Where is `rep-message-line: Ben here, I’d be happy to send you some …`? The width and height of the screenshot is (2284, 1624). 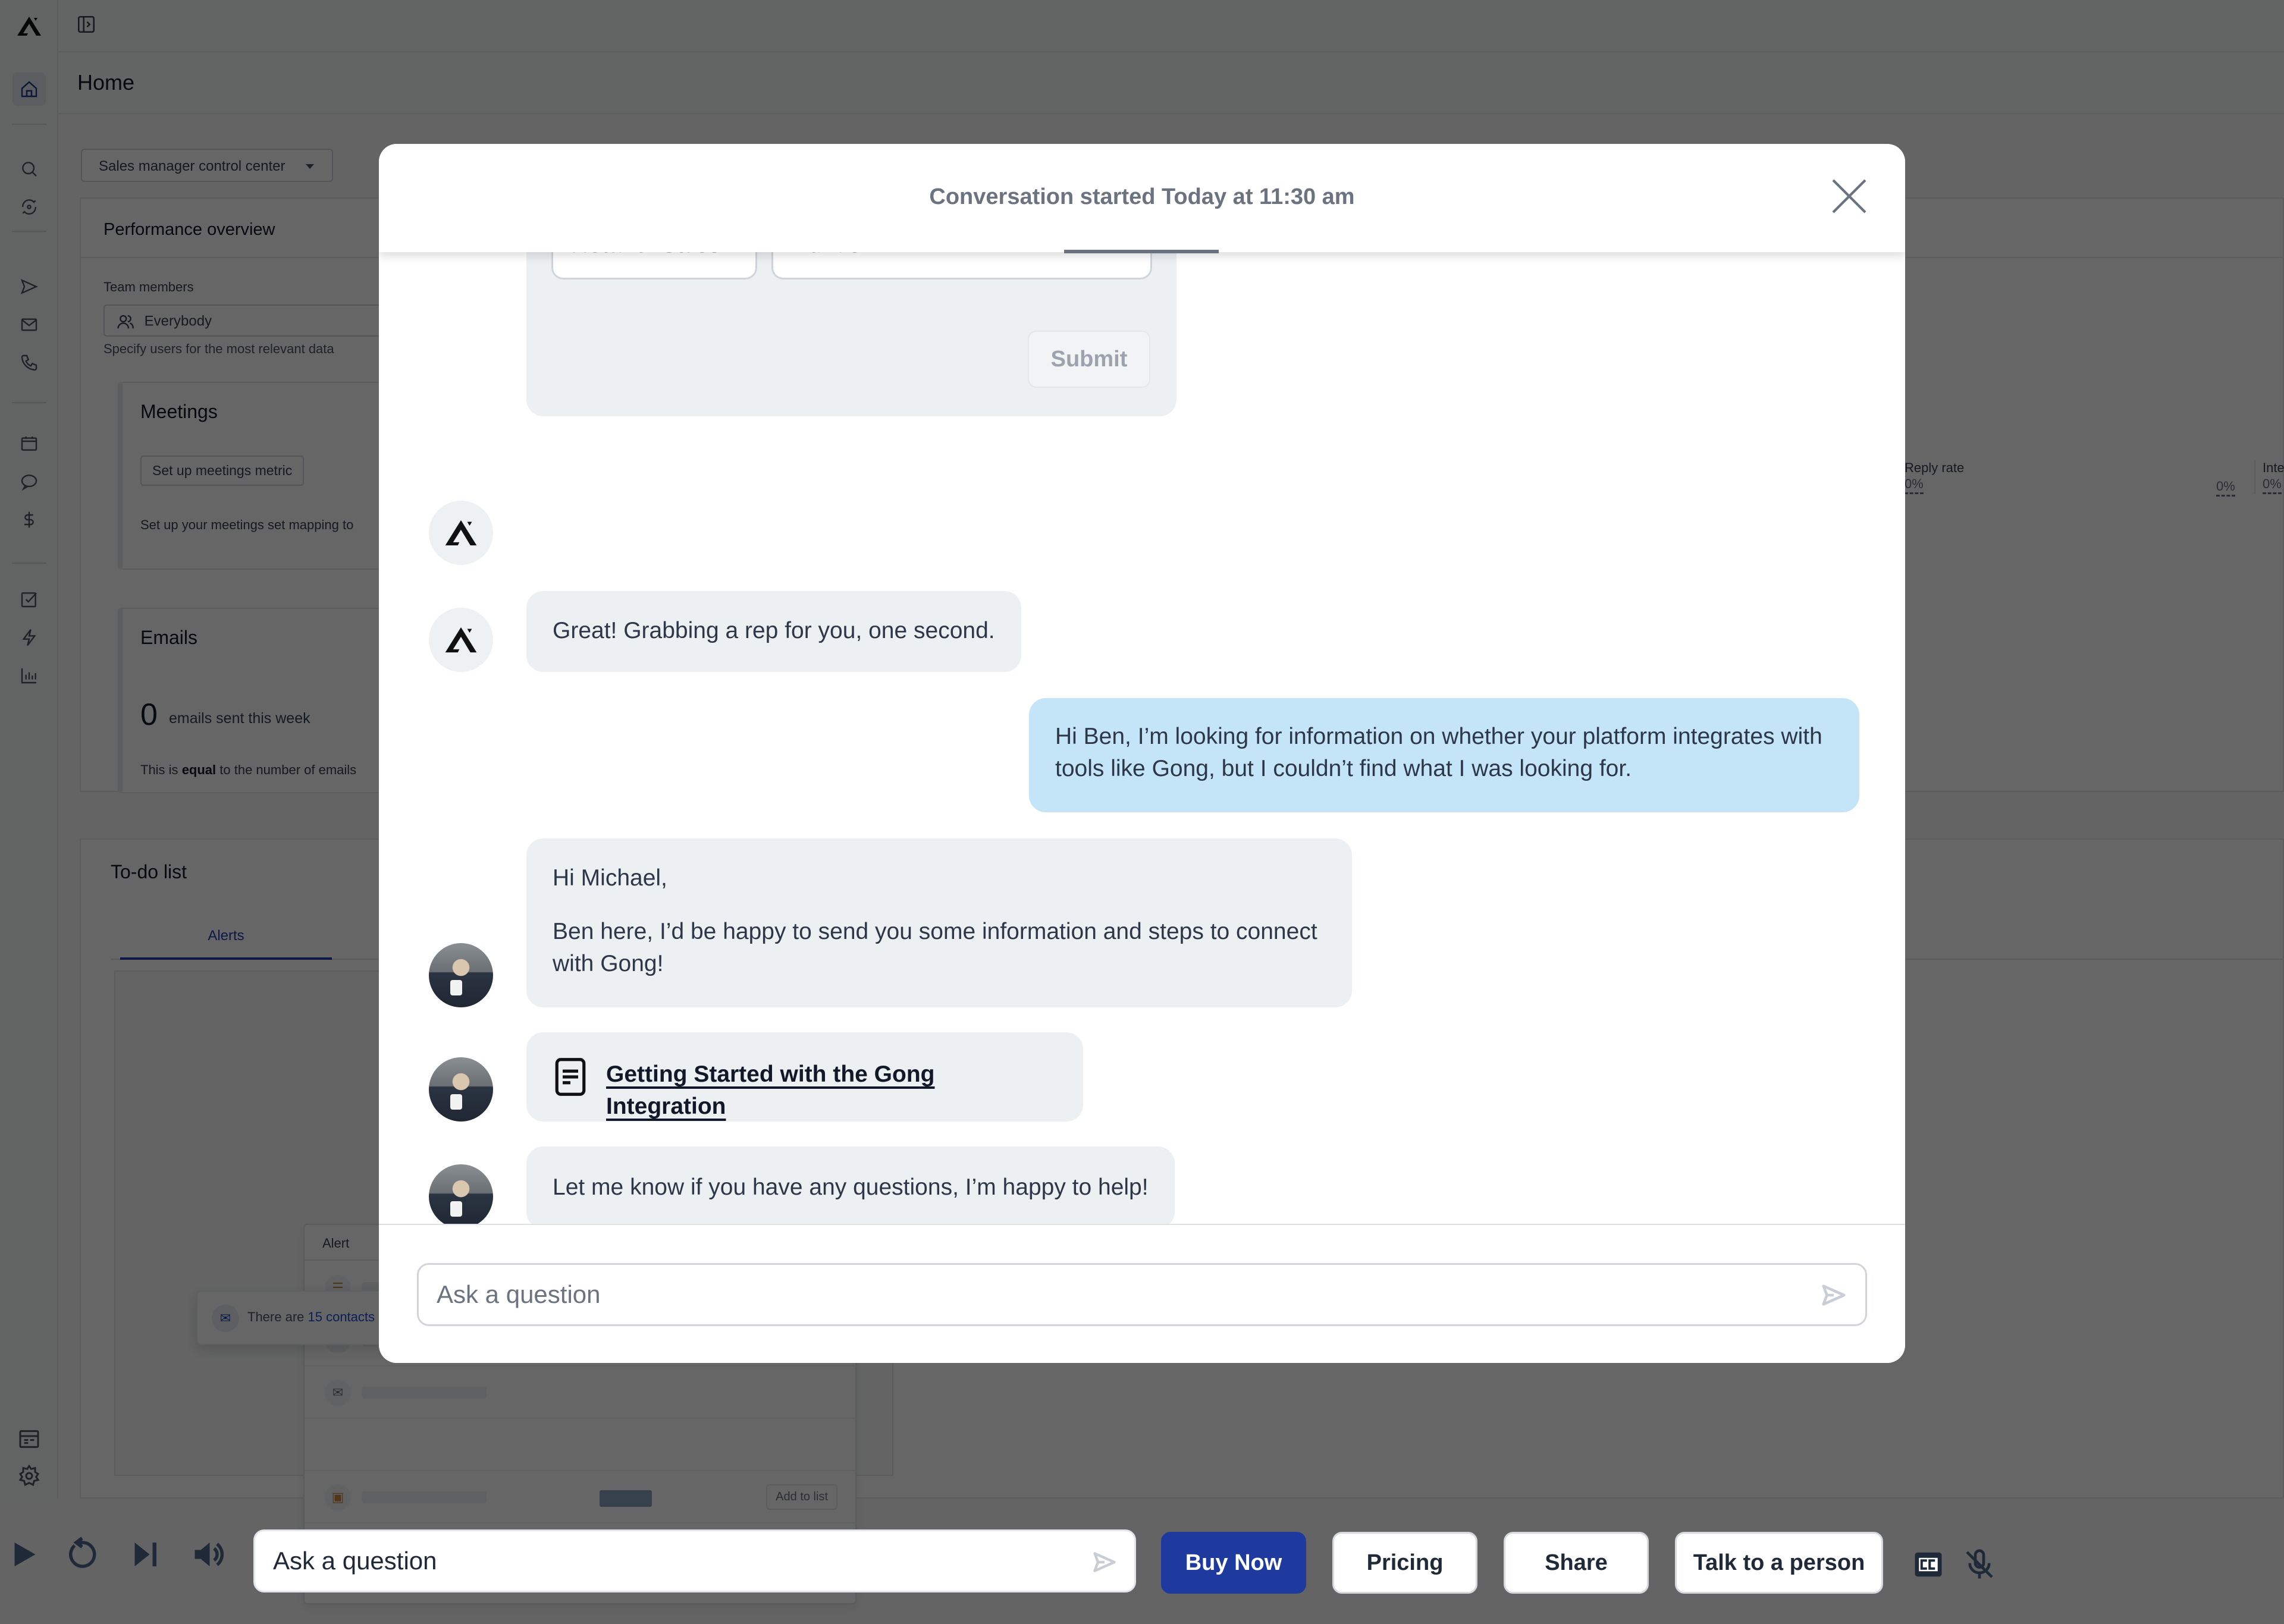
rep-message-line: Ben here, I’d be happy to send you some … is located at coordinates (935, 947).